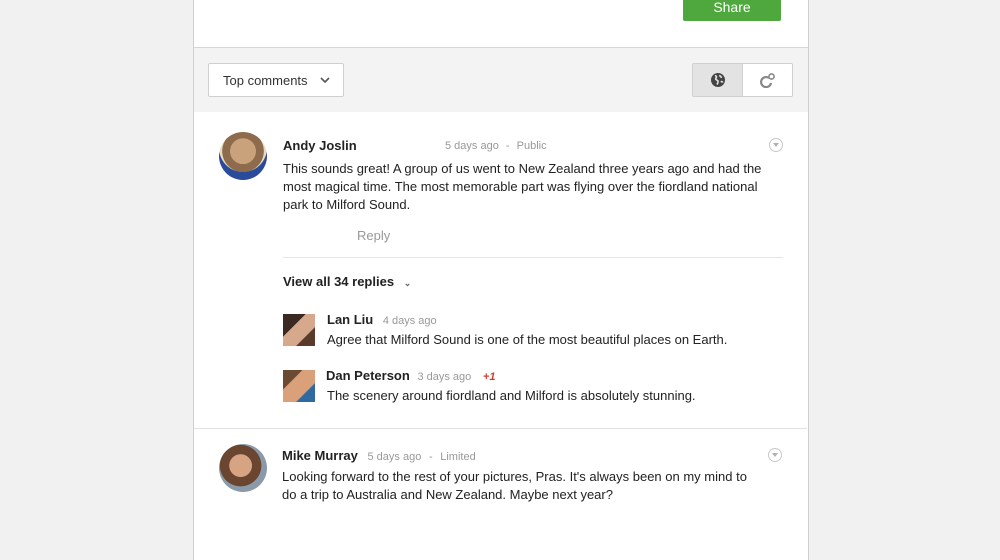 Image resolution: width=1000 pixels, height=560 pixels. I want to click on circles-filter-button, so click(767, 80).